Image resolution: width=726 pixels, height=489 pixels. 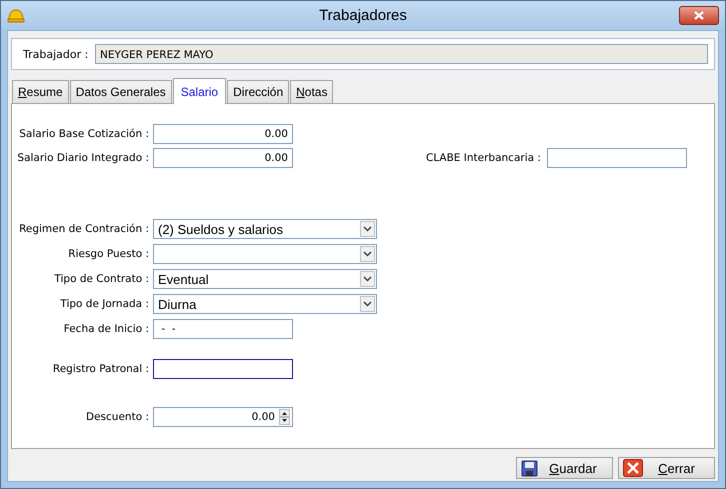 I want to click on field-label: Tipo de Contrato :, so click(x=101, y=279).